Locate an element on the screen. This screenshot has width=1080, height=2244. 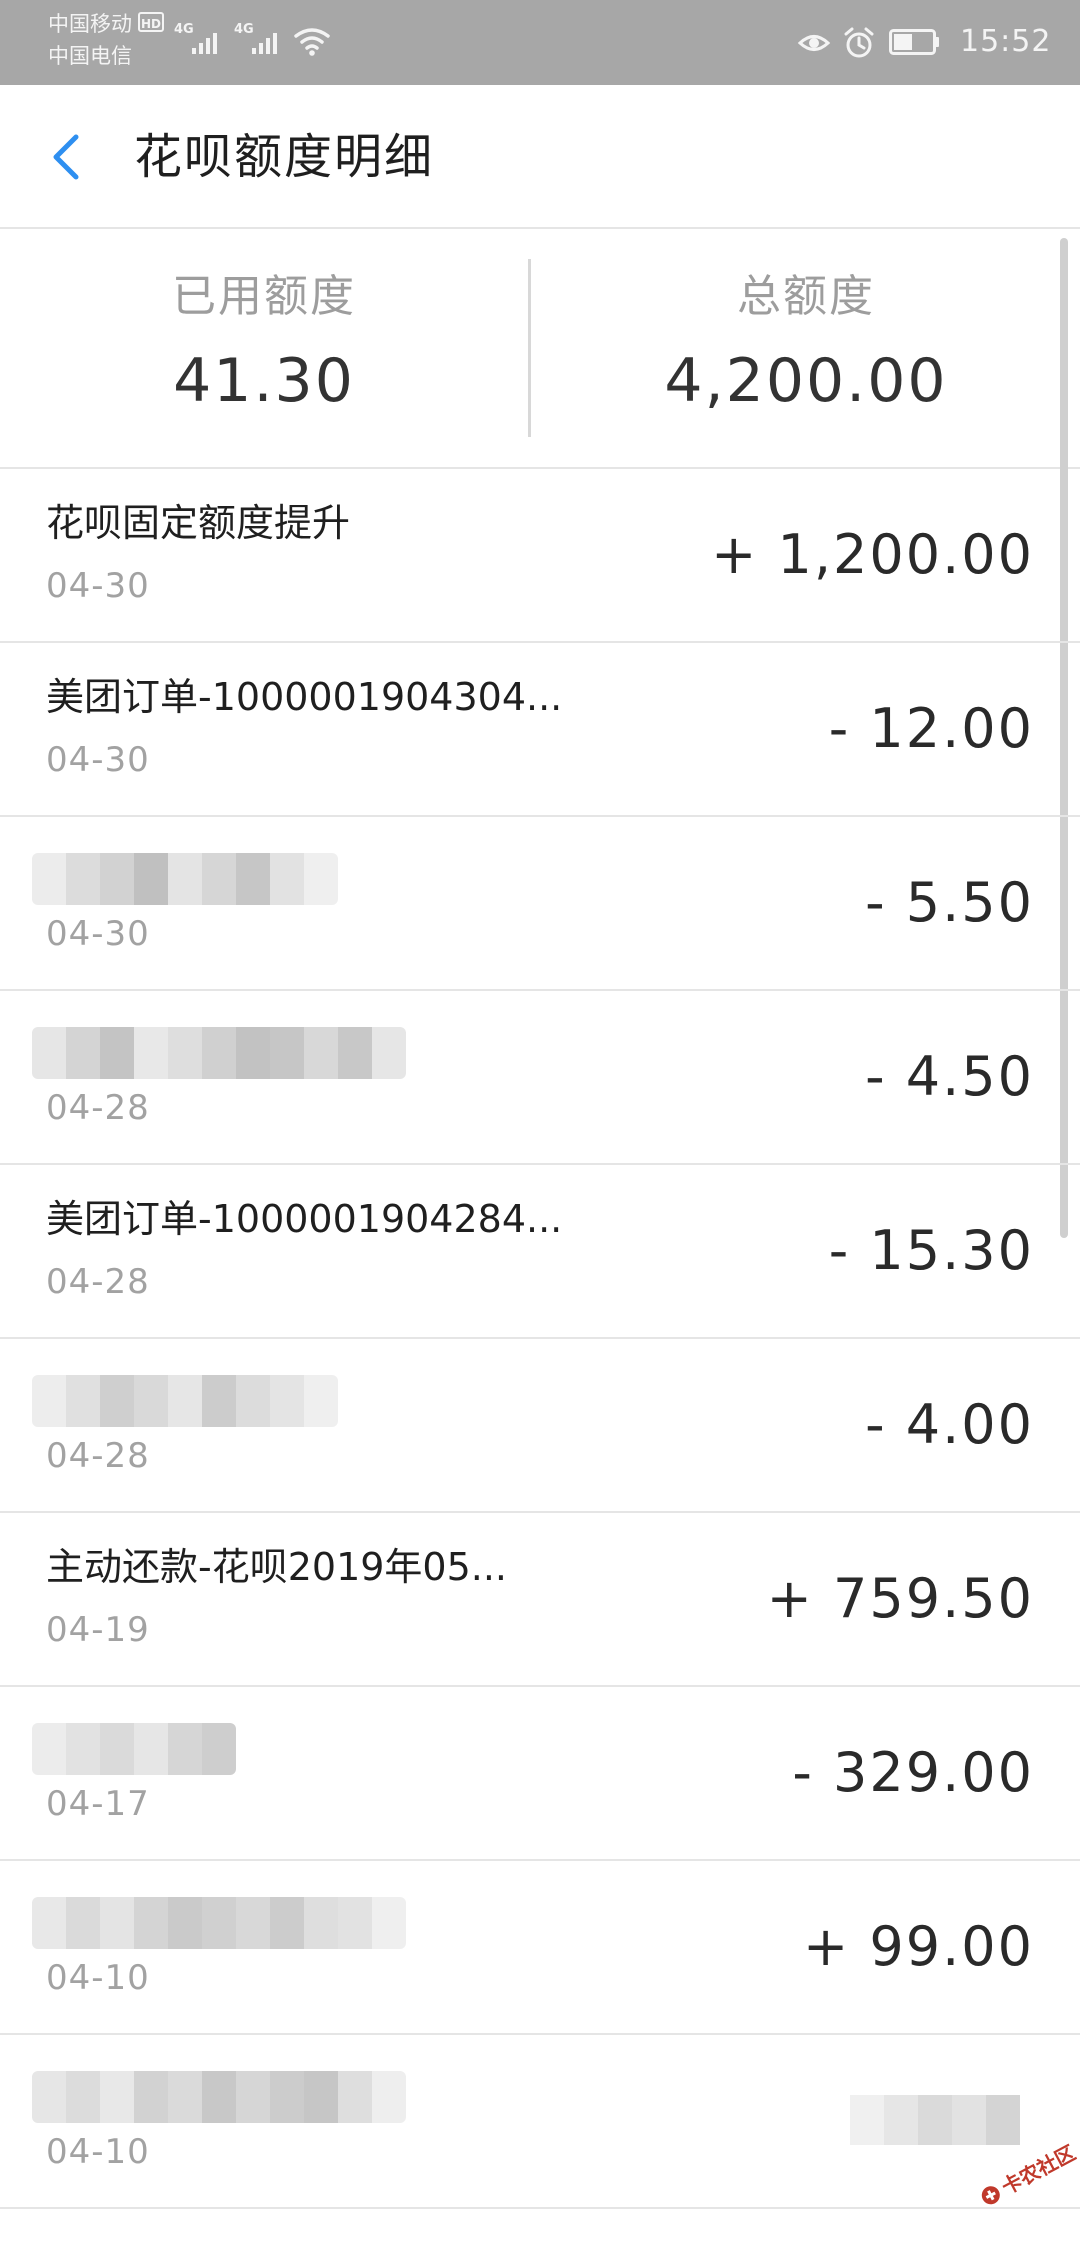
transaction-amount: + 759.50 is located at coordinates (900, 1598).